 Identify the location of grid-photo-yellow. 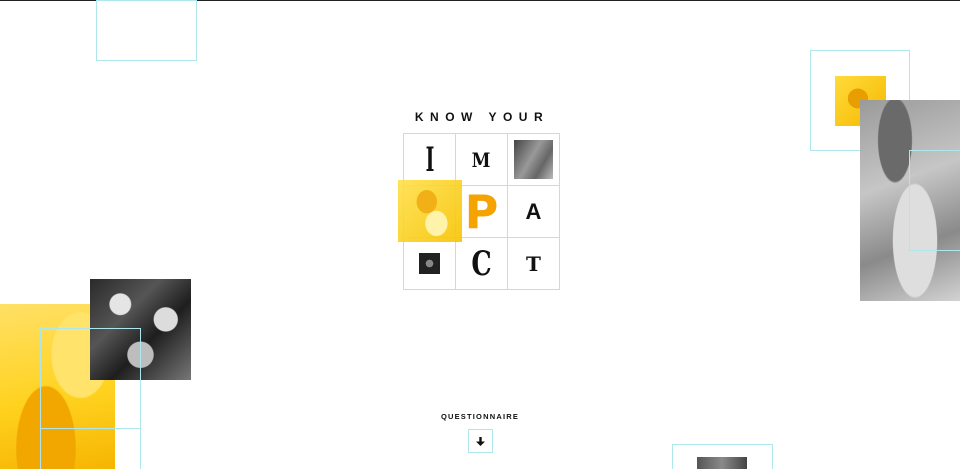
(430, 211).